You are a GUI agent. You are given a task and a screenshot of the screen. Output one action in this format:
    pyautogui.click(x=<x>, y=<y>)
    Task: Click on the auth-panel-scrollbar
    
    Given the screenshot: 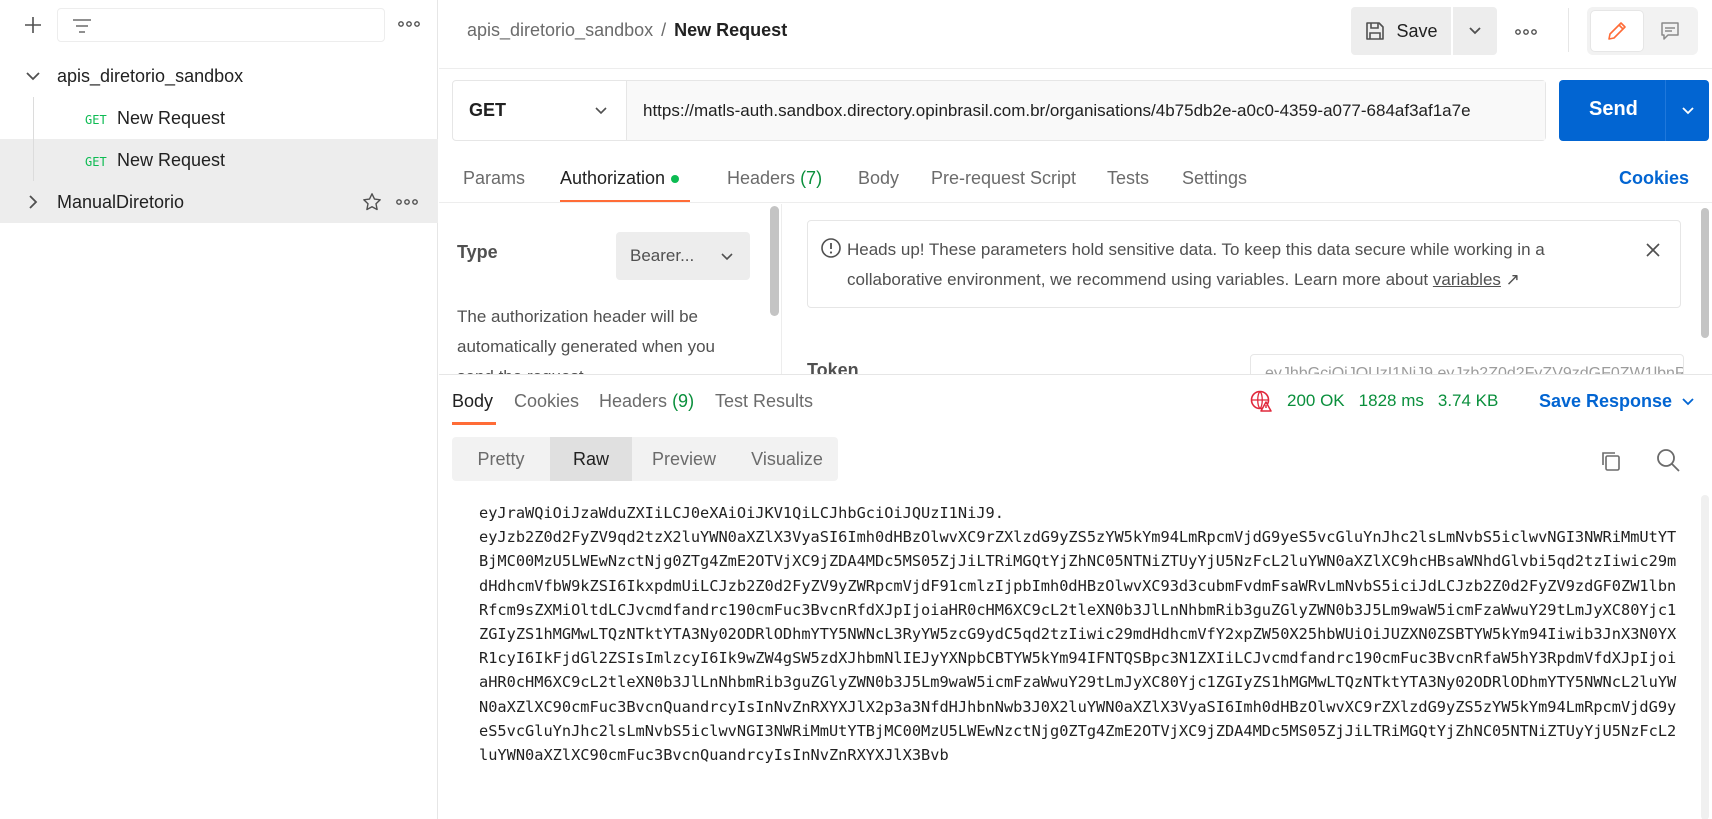 What is the action you would take?
    pyautogui.click(x=775, y=260)
    